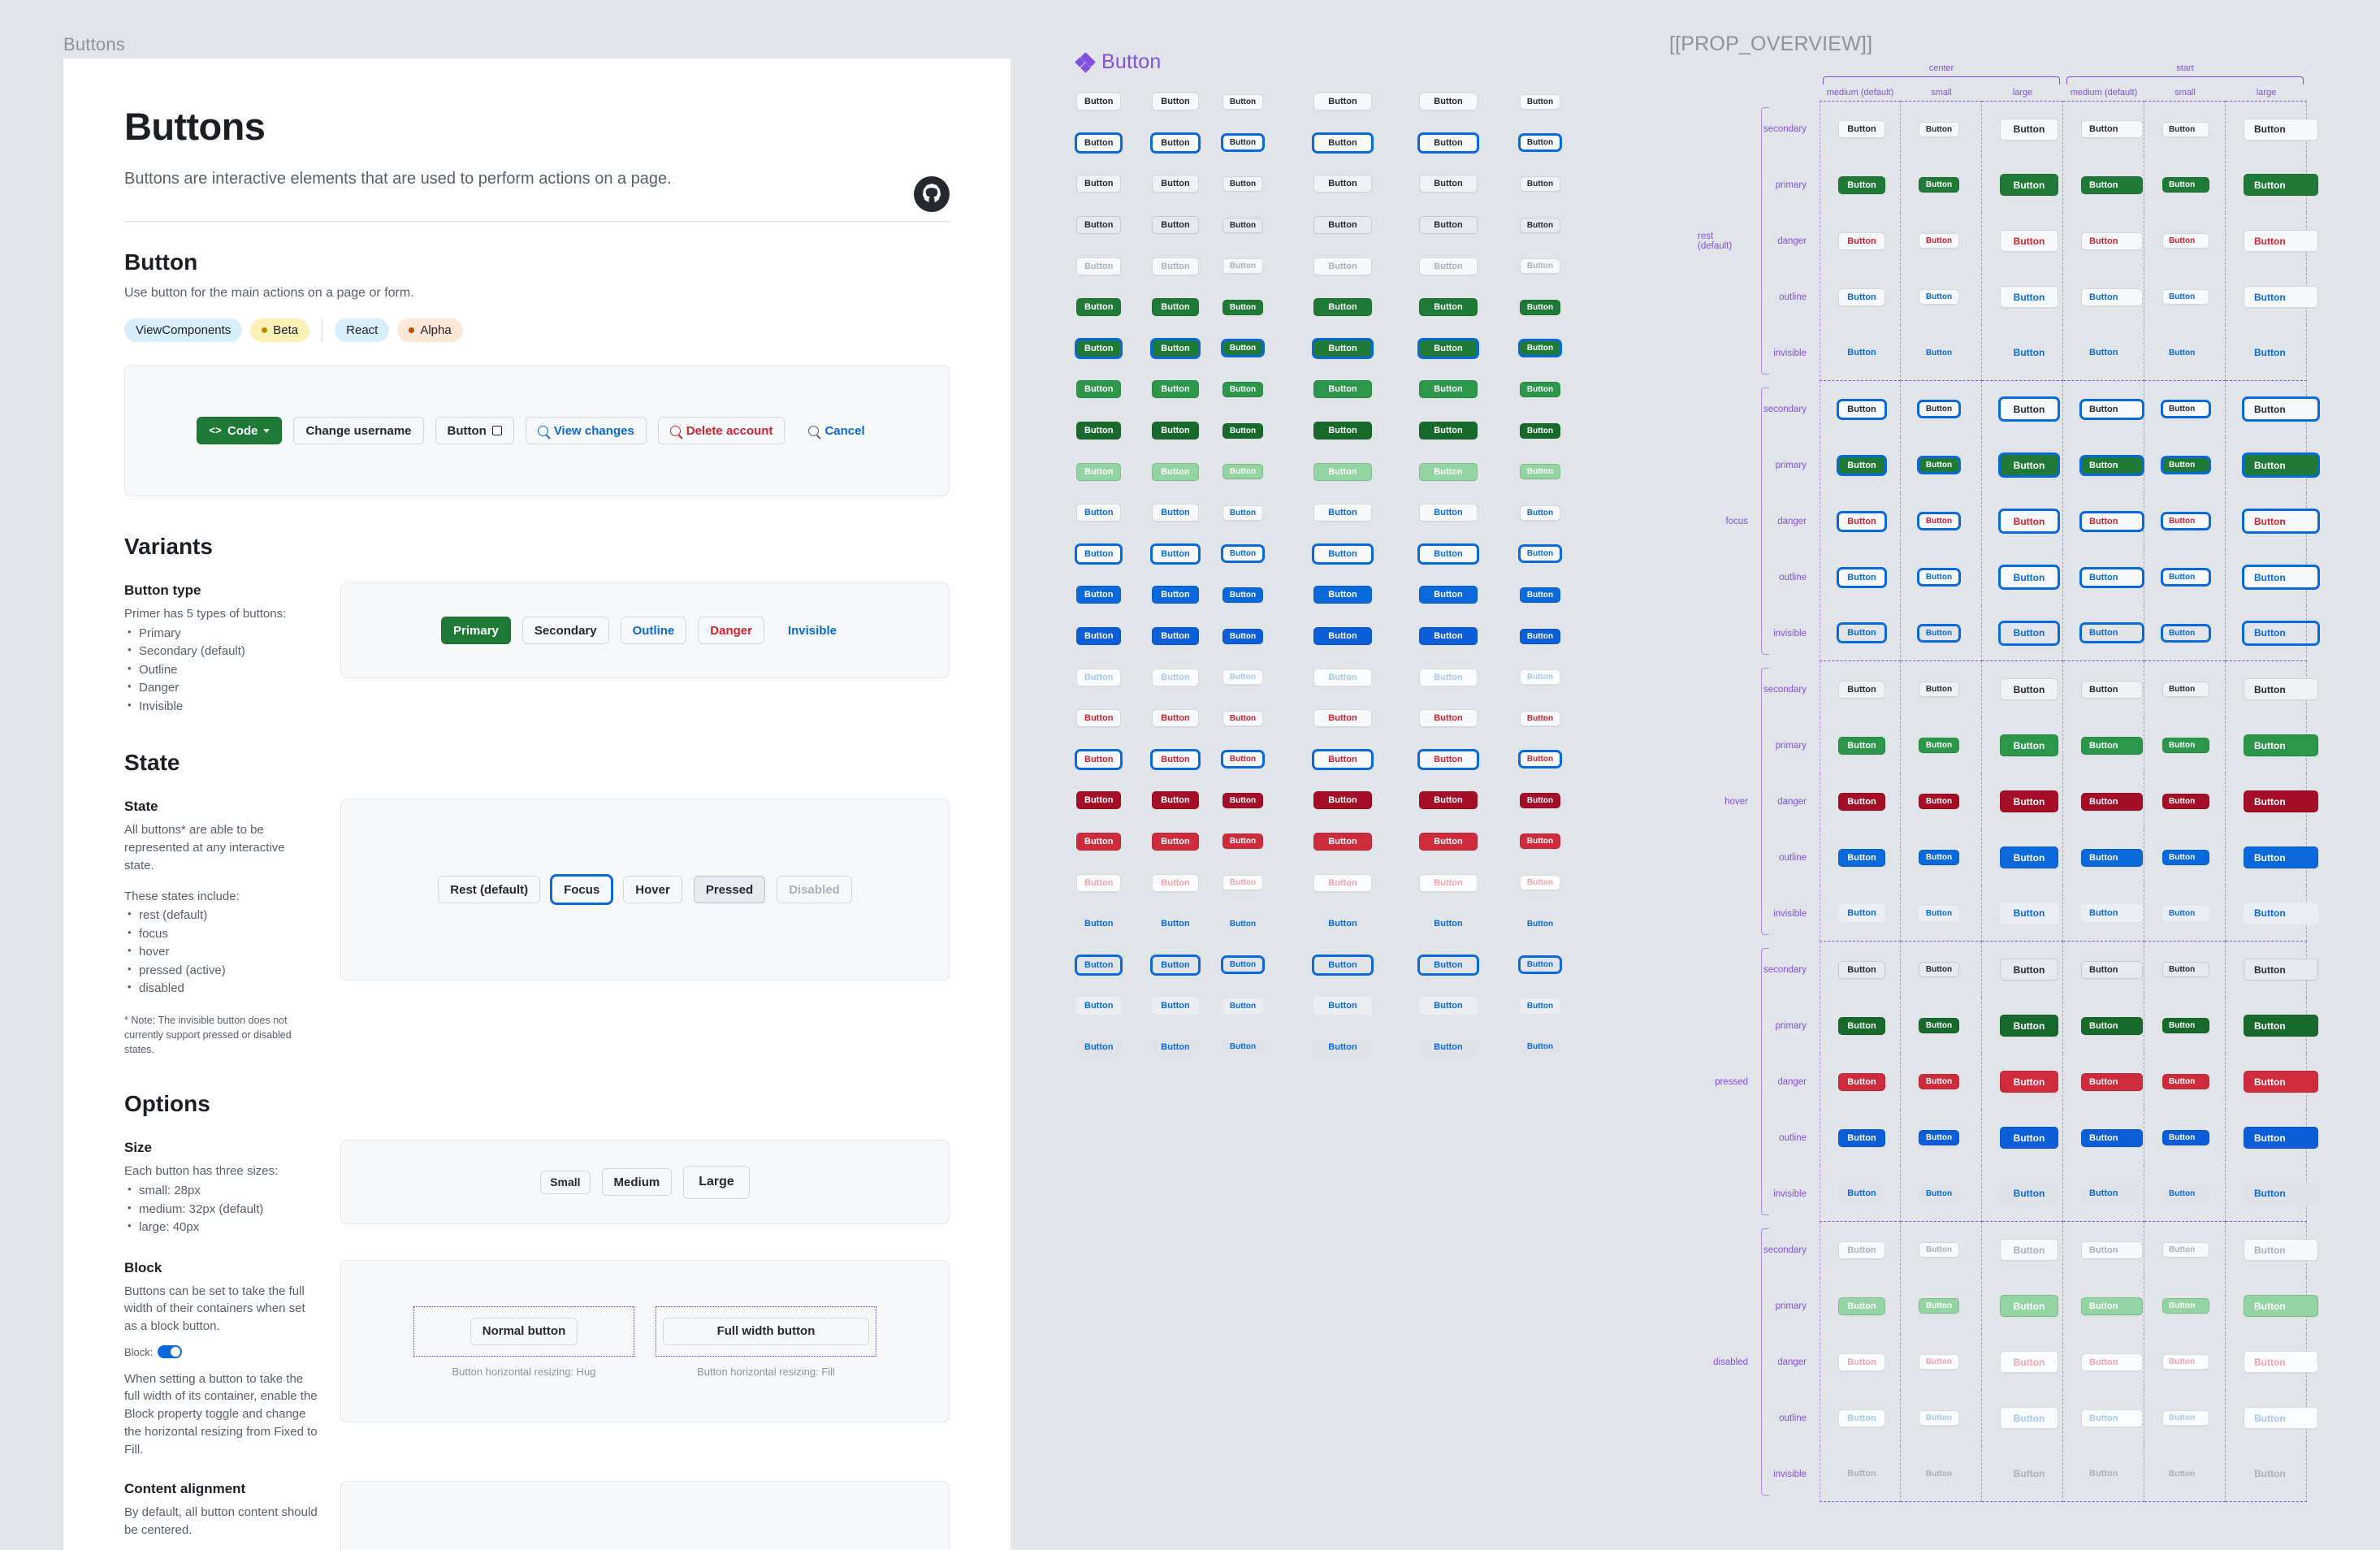 The image size is (2380, 1550). What do you see at coordinates (1861, 1081) in the screenshot?
I see `overview-button-pressed-danger-medium: Button` at bounding box center [1861, 1081].